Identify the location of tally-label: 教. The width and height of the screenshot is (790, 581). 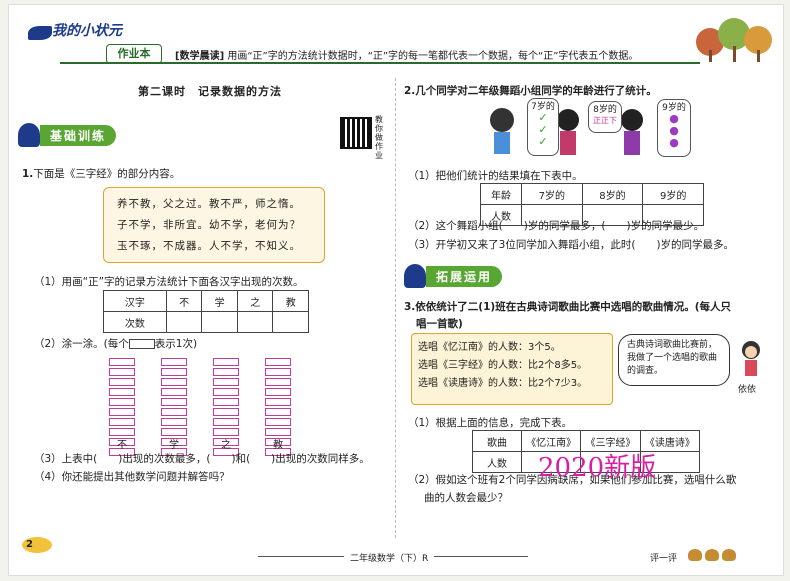
(278, 445).